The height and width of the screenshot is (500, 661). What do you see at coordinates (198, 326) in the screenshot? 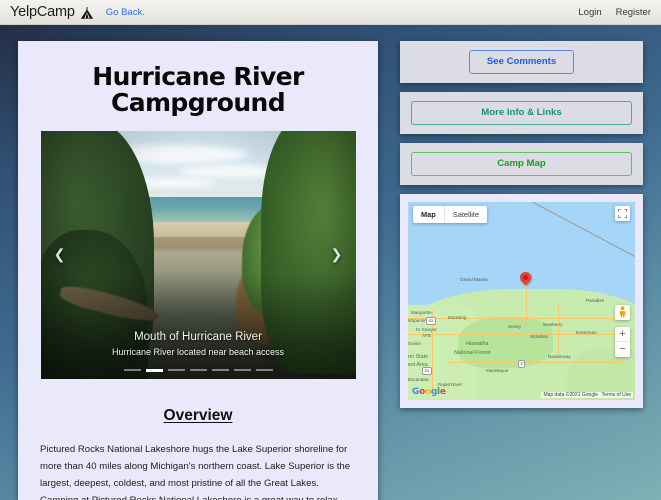
I see `caption-shade` at bounding box center [198, 326].